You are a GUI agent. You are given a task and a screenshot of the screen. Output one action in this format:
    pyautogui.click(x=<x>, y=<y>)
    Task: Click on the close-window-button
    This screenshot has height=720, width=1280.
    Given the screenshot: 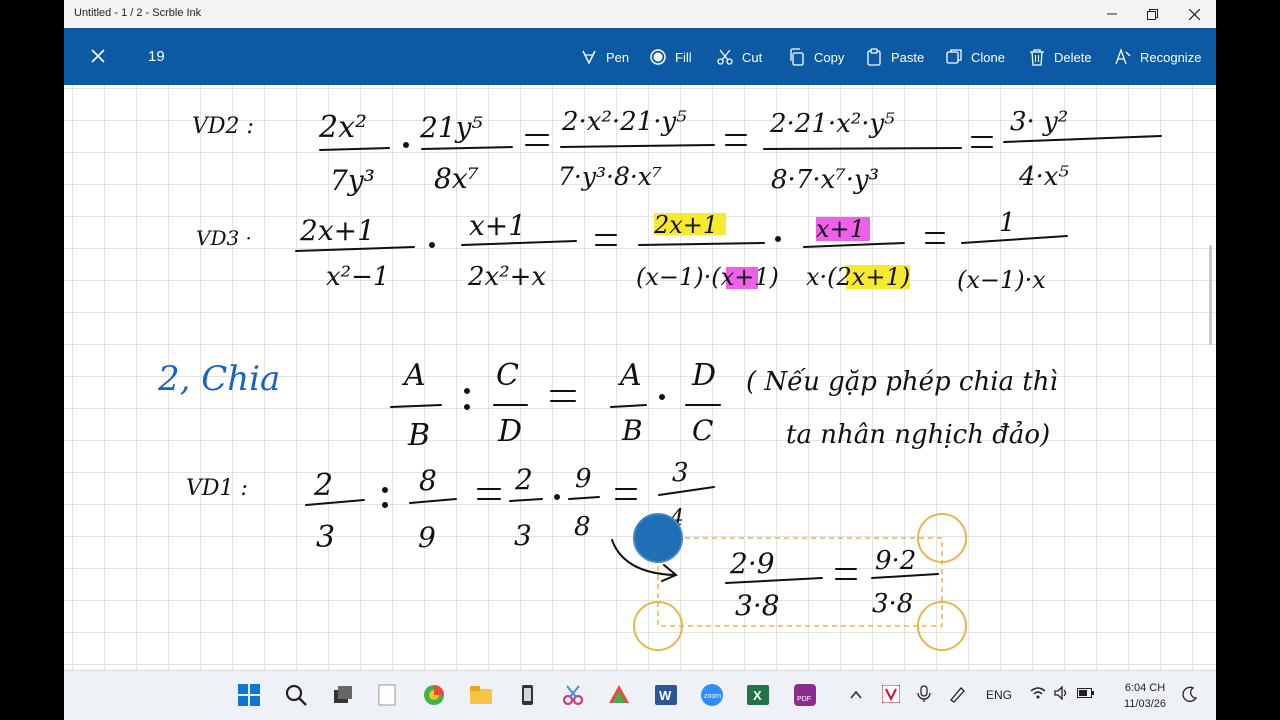 What is the action you would take?
    pyautogui.click(x=1194, y=14)
    